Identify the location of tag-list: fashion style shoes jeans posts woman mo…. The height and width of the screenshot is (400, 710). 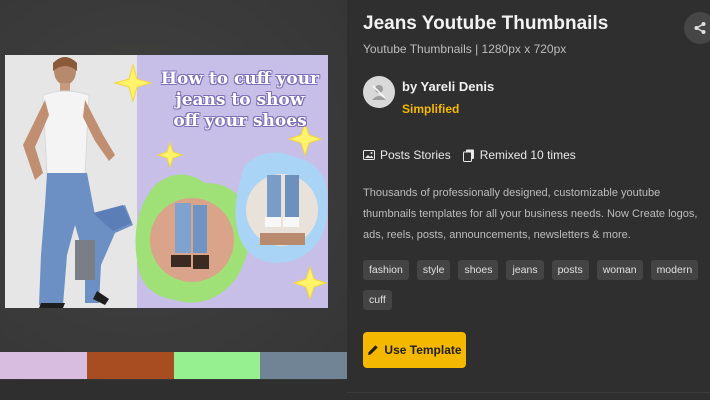
(535, 290).